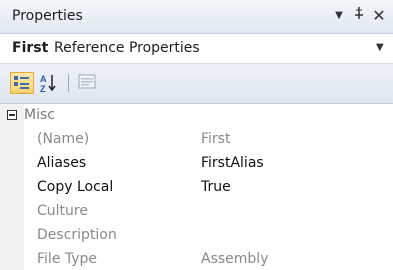 This screenshot has width=393, height=270. Describe the element at coordinates (232, 163) in the screenshot. I see `property-value: FirstAlias` at that location.